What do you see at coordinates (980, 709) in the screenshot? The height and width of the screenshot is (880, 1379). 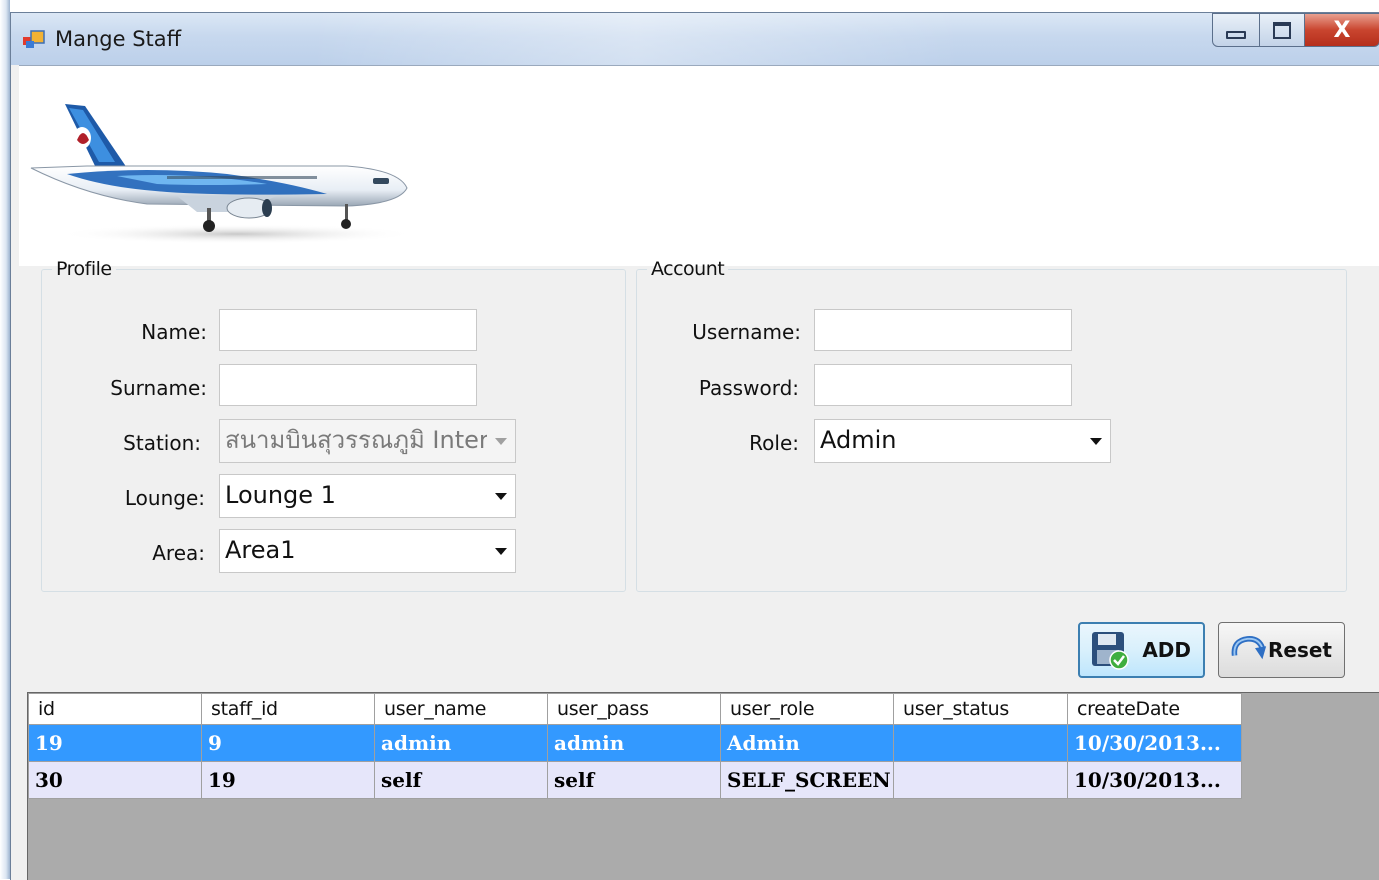 I see `column-header-user-status: user_status` at bounding box center [980, 709].